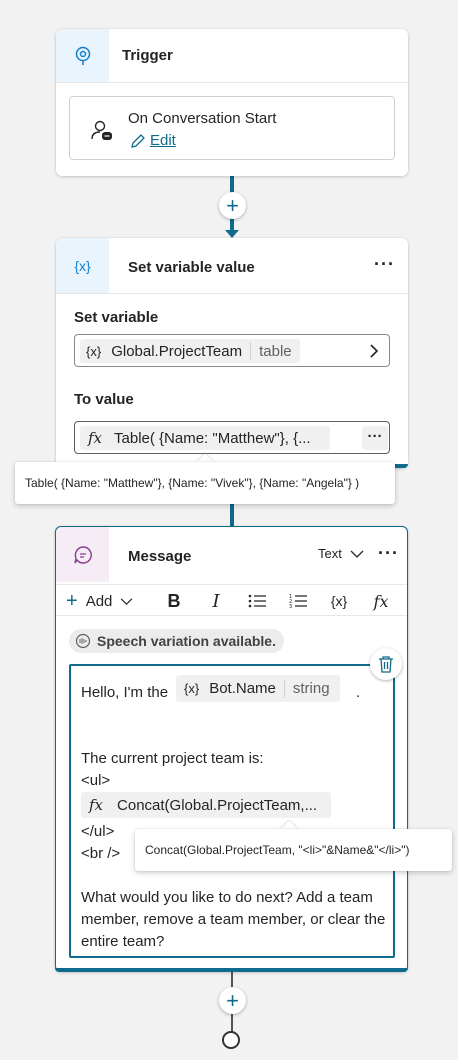 This screenshot has width=458, height=1060. What do you see at coordinates (232, 1000) in the screenshot?
I see `add-node-button-2: +` at bounding box center [232, 1000].